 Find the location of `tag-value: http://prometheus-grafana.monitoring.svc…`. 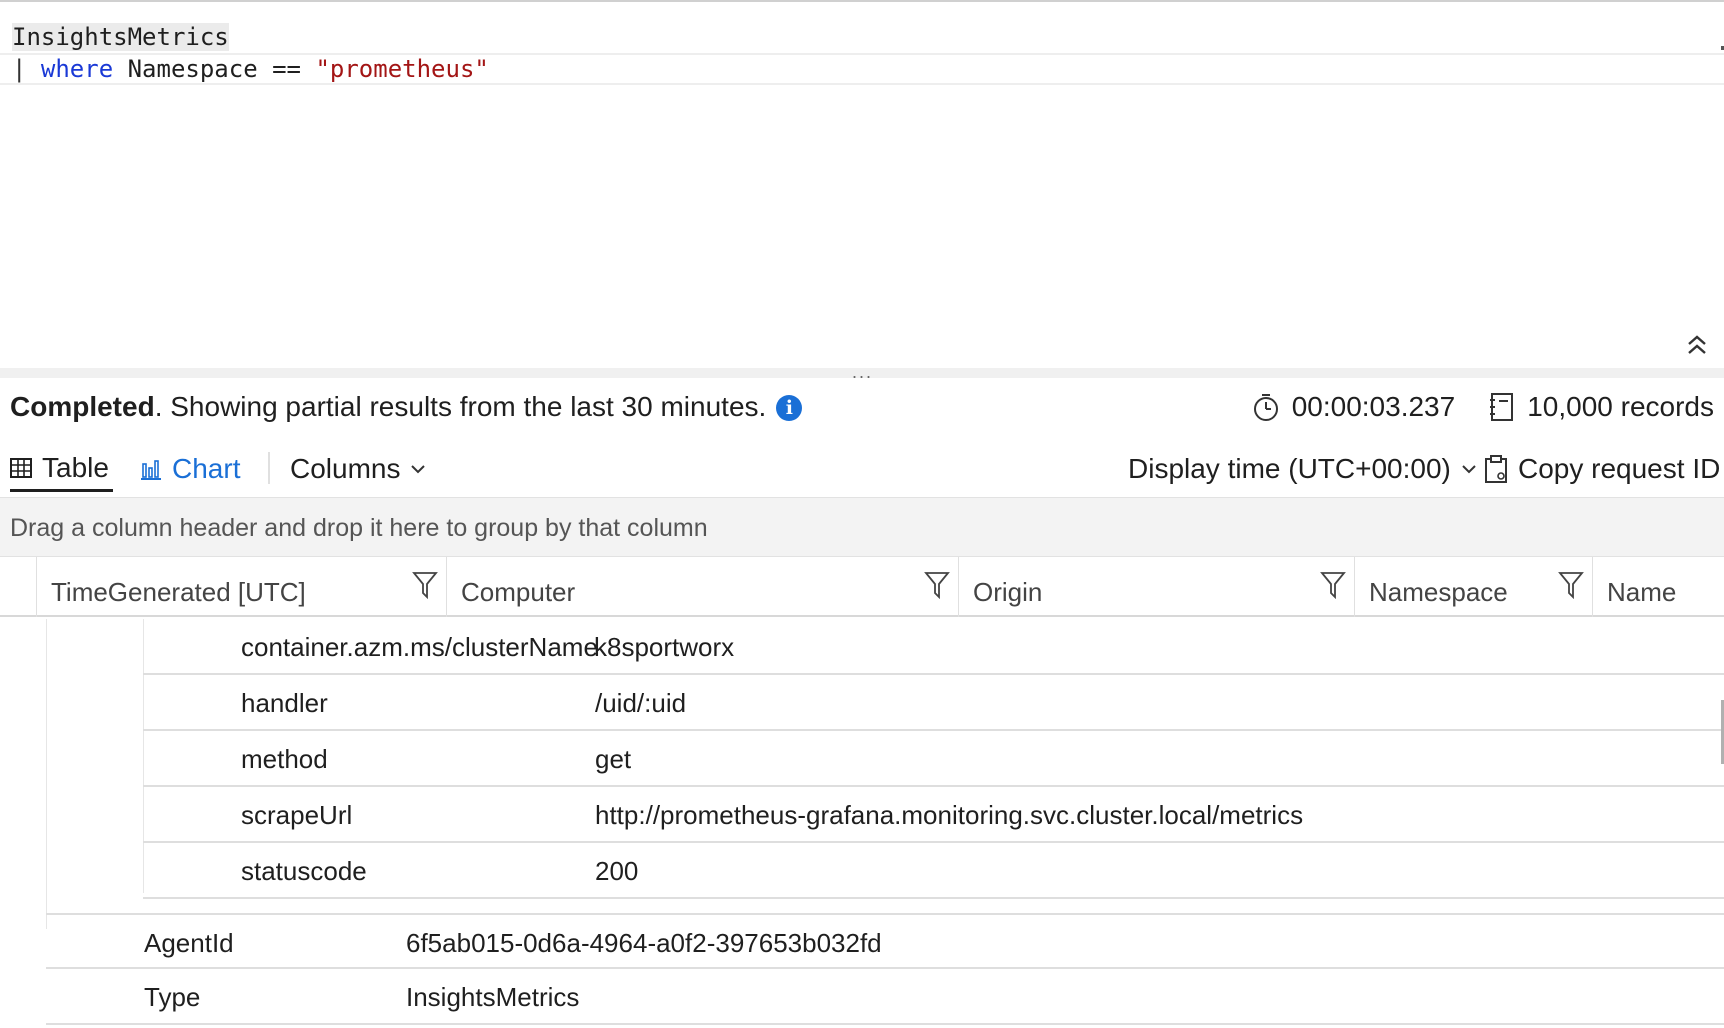

tag-value: http://prometheus-grafana.monitoring.svc… is located at coordinates (949, 815).